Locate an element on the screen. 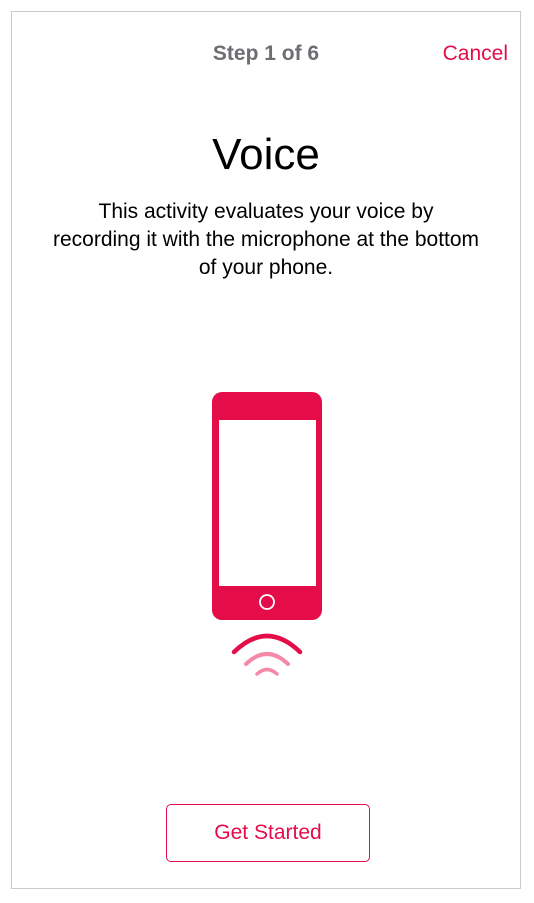 This screenshot has height=903, width=534. get-started-button: Get Started is located at coordinates (268, 833).